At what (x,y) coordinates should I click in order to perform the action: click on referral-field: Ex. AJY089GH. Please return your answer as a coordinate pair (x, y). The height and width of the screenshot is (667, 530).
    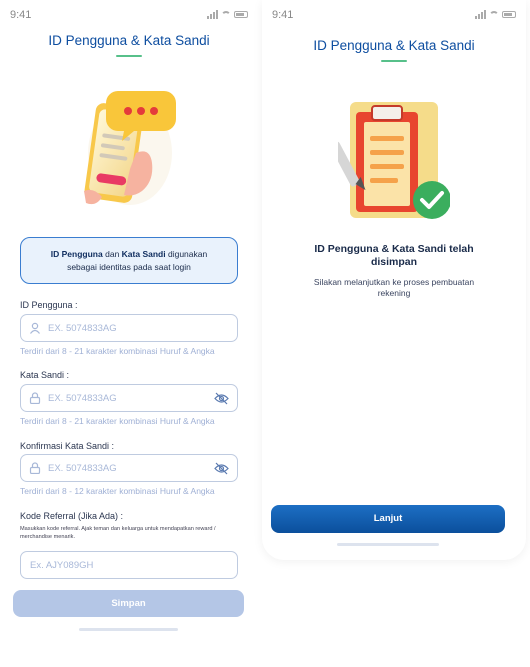
    Looking at the image, I should click on (129, 565).